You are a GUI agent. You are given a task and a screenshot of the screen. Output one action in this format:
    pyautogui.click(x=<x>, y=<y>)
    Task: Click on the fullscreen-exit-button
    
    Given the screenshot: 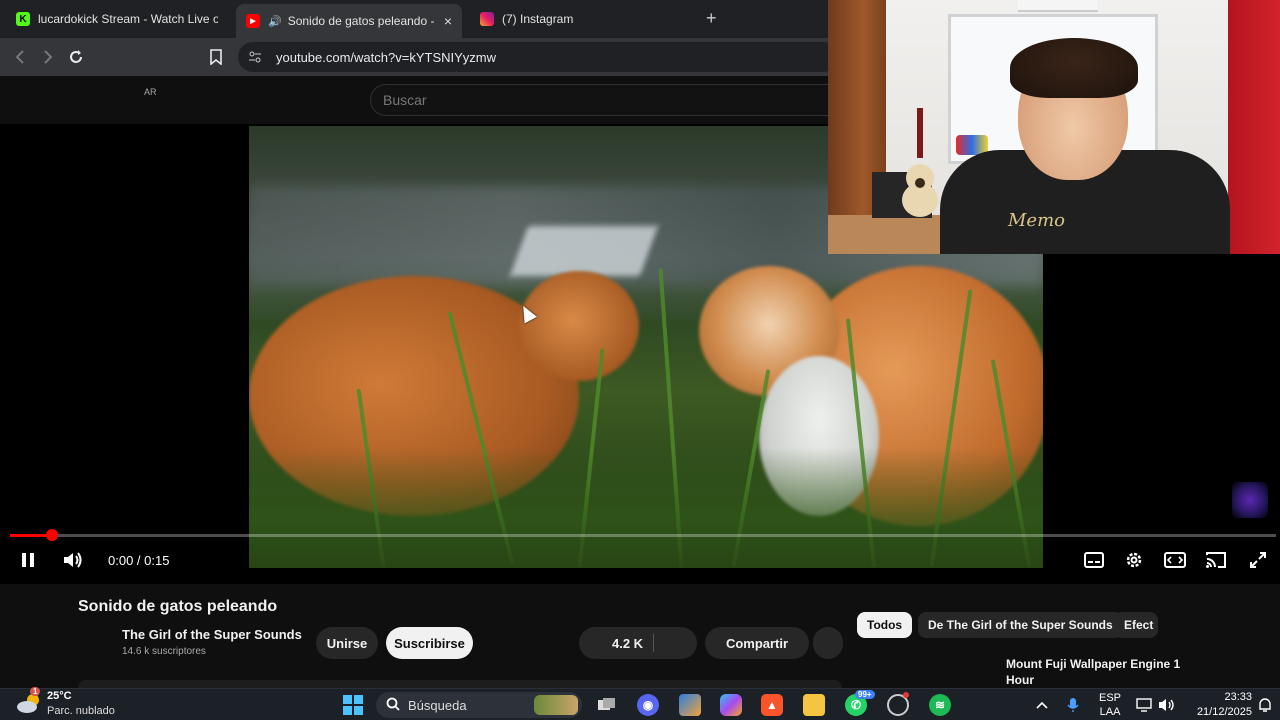 What is the action you would take?
    pyautogui.click(x=1258, y=560)
    